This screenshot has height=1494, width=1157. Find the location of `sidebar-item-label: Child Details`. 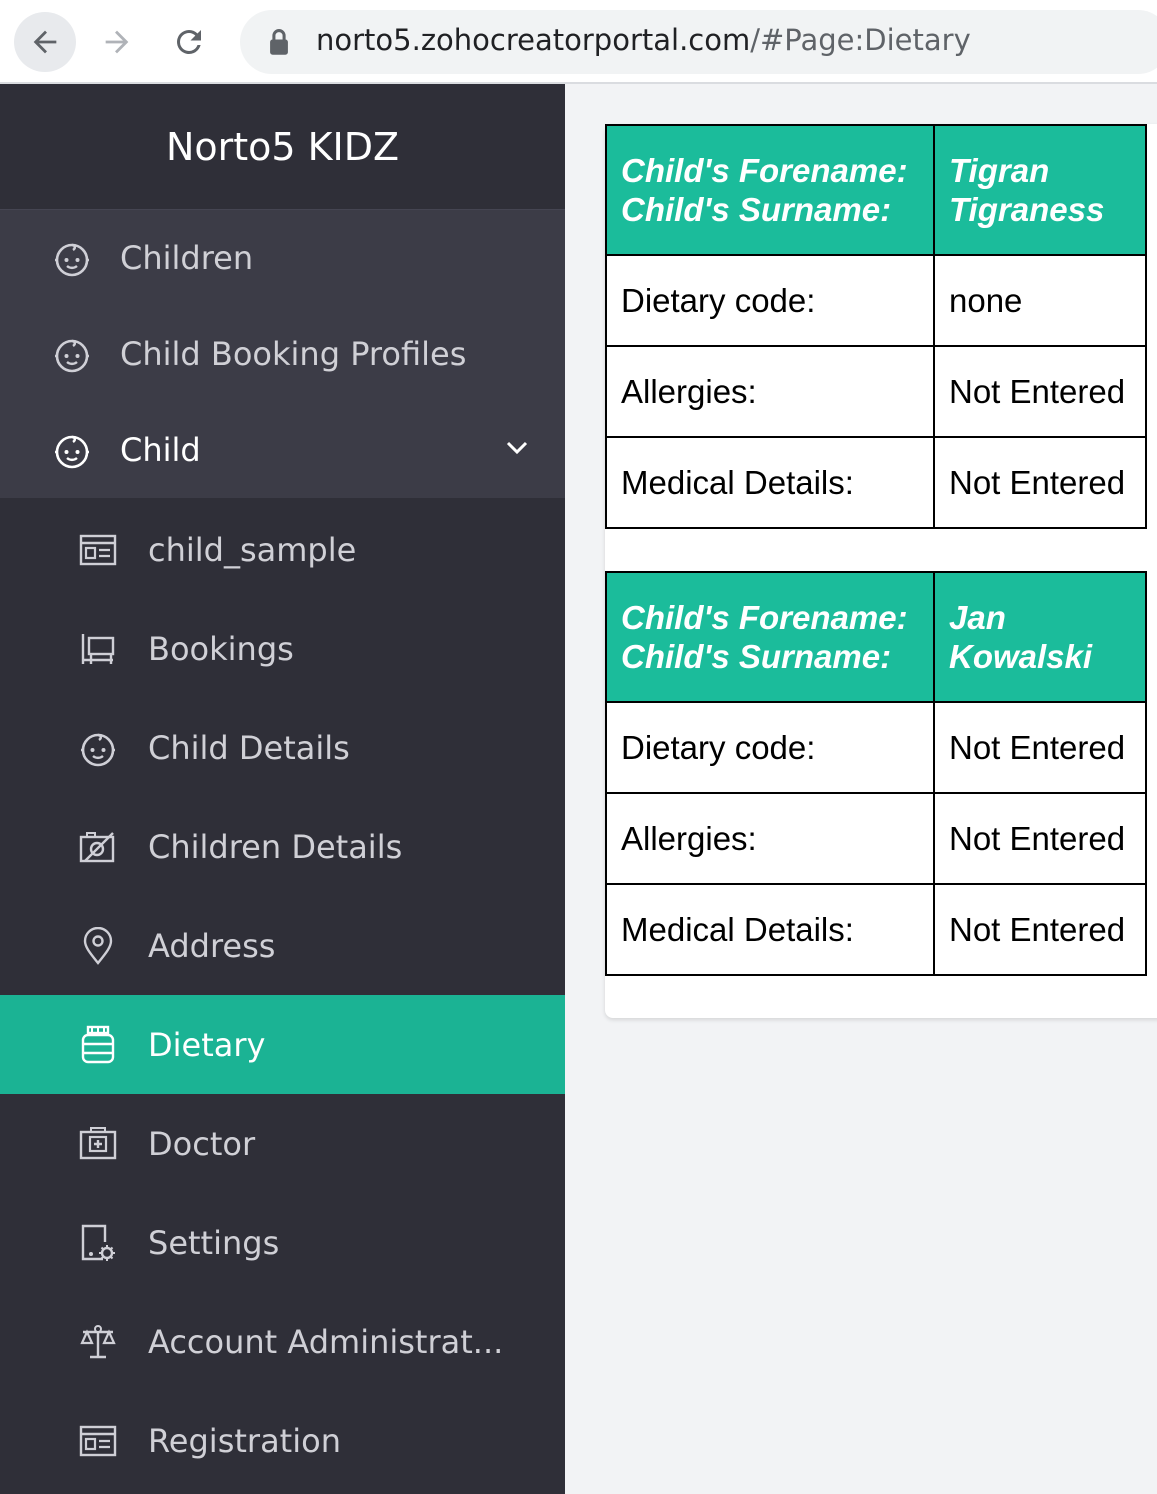

sidebar-item-label: Child Details is located at coordinates (249, 747).